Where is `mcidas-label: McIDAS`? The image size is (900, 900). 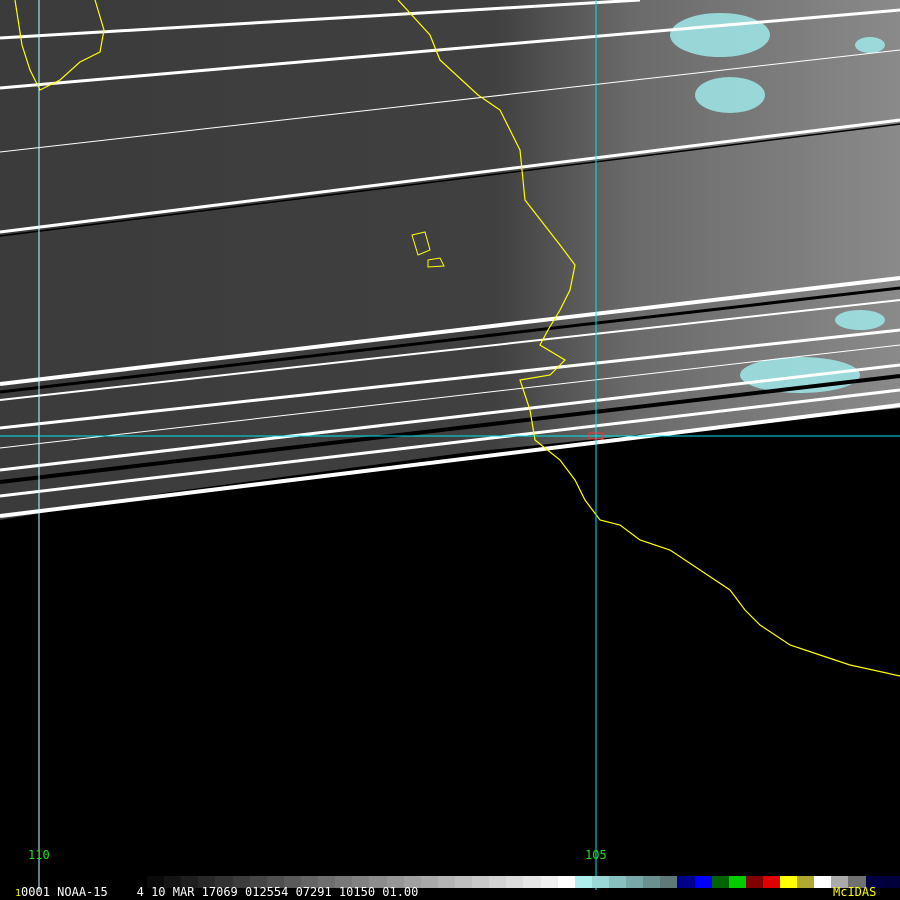
mcidas-label: McIDAS is located at coordinates (855, 892).